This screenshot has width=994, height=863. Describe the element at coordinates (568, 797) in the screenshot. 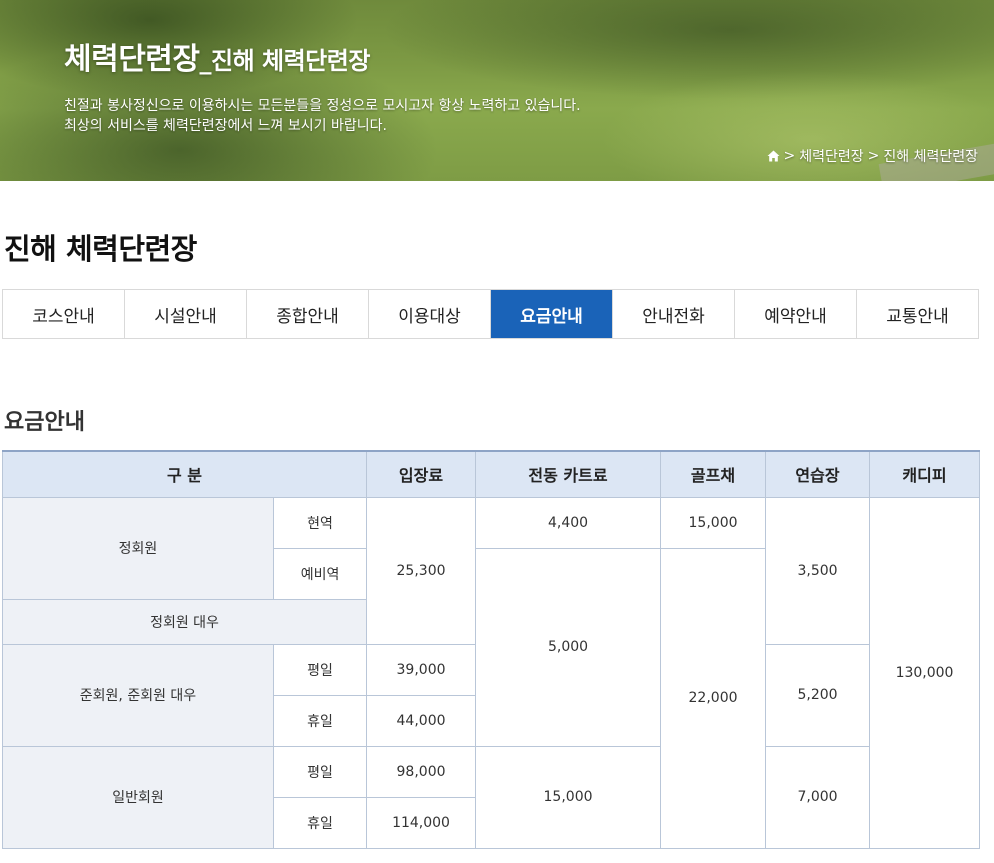

I see `cell-cart-general: 15,000` at that location.